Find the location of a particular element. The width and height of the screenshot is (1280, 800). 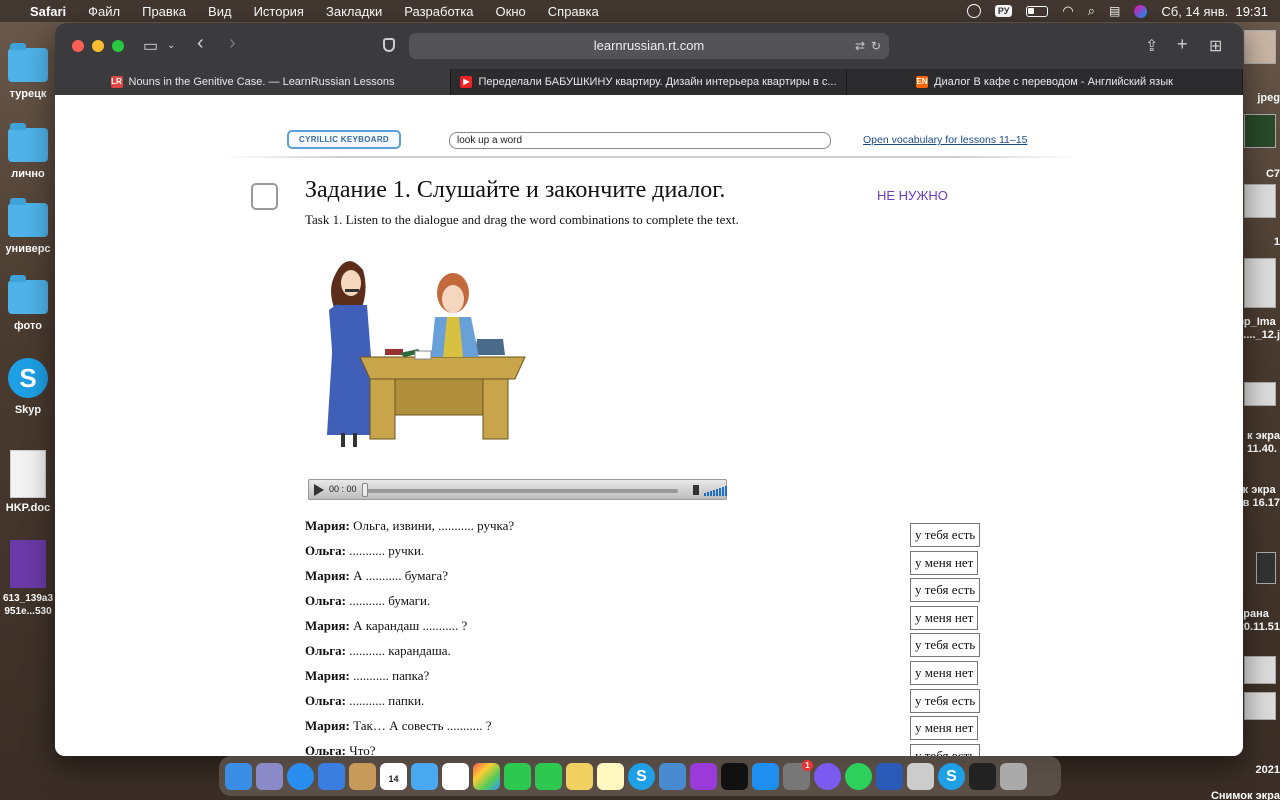

new-tab-button: + is located at coordinates (1182, 44).